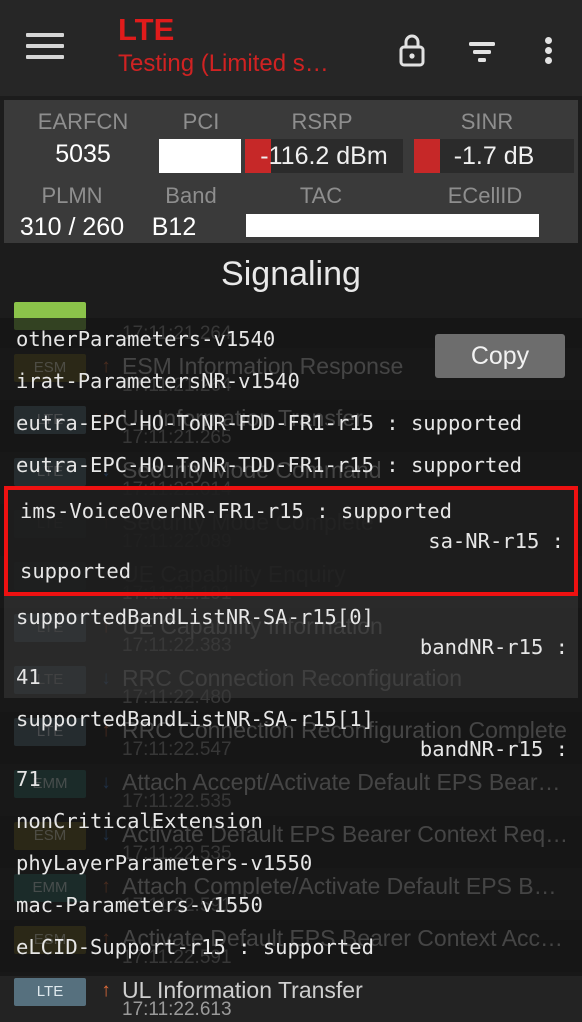 Image resolution: width=582 pixels, height=1022 pixels. I want to click on detail-text: nonCriticalExtension, so click(139, 821).